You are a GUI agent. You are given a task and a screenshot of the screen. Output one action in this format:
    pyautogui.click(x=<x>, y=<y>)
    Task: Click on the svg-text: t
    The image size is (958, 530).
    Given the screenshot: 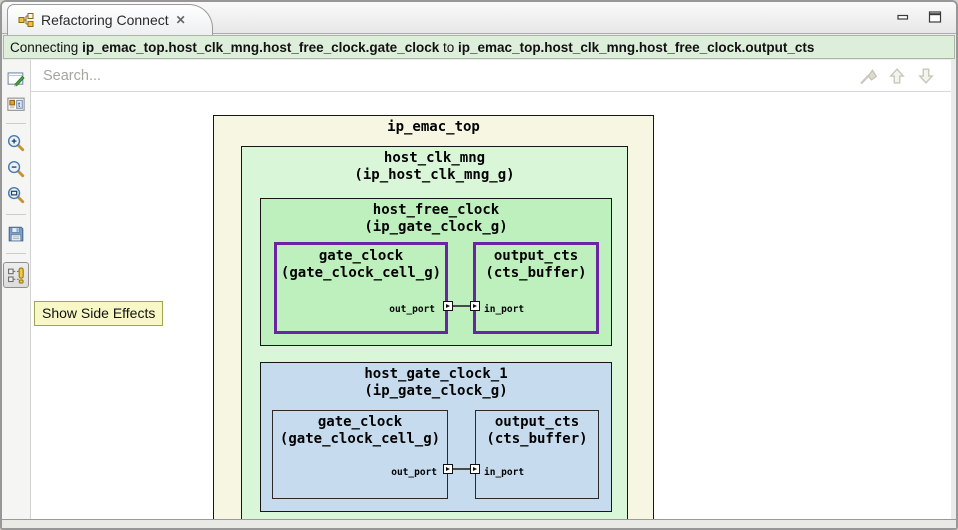 What is the action you would take?
    pyautogui.click(x=19, y=104)
    